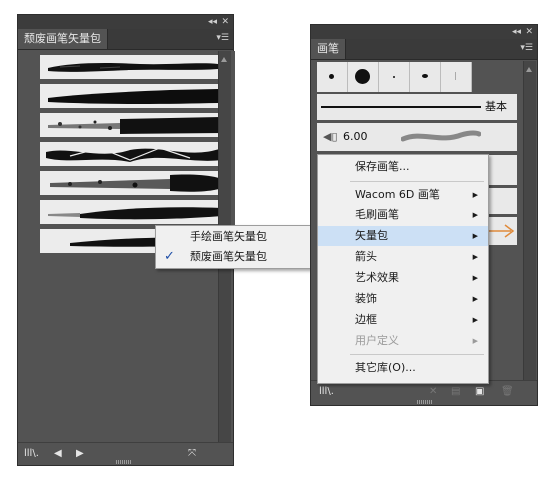 Image resolution: width=559 pixels, height=480 pixels. I want to click on brush-size-value: 6.00, so click(355, 136).